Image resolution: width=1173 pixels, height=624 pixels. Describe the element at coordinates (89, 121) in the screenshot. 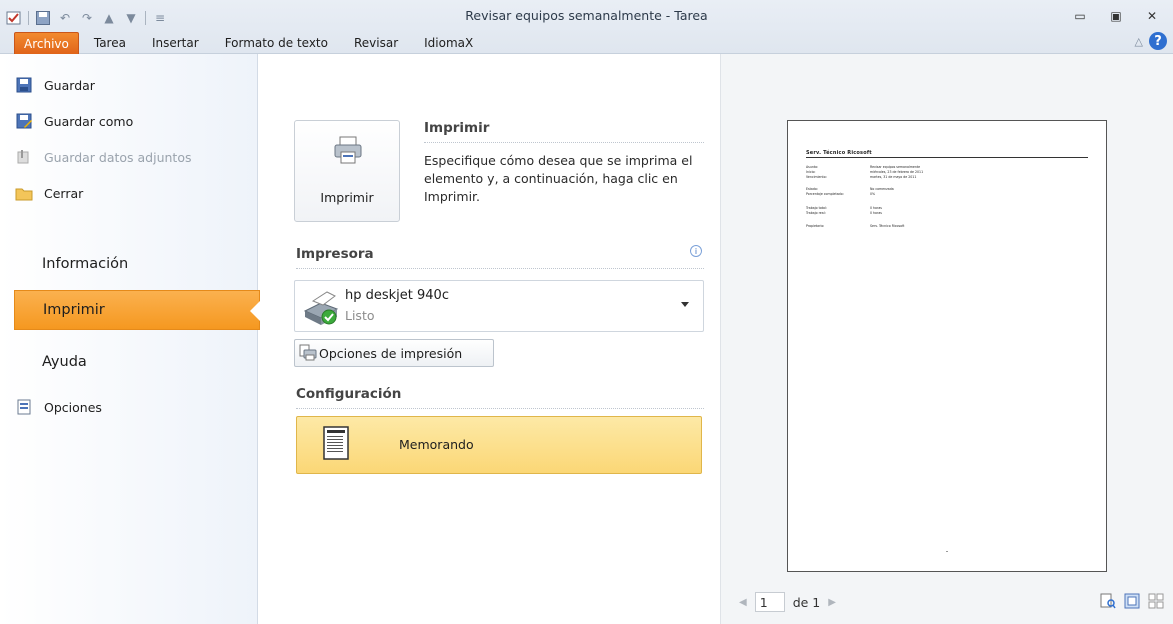

I see `nav-guardar-como-label: Guardar como` at that location.